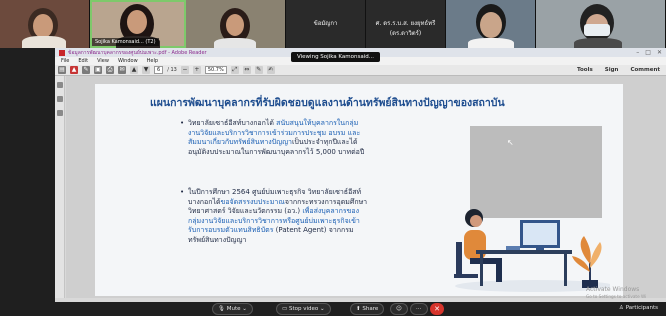 This screenshot has height=316, width=666. Describe the element at coordinates (125, 42) in the screenshot. I see `participant-name: Sojika Kamonsaid... (T2)` at that location.